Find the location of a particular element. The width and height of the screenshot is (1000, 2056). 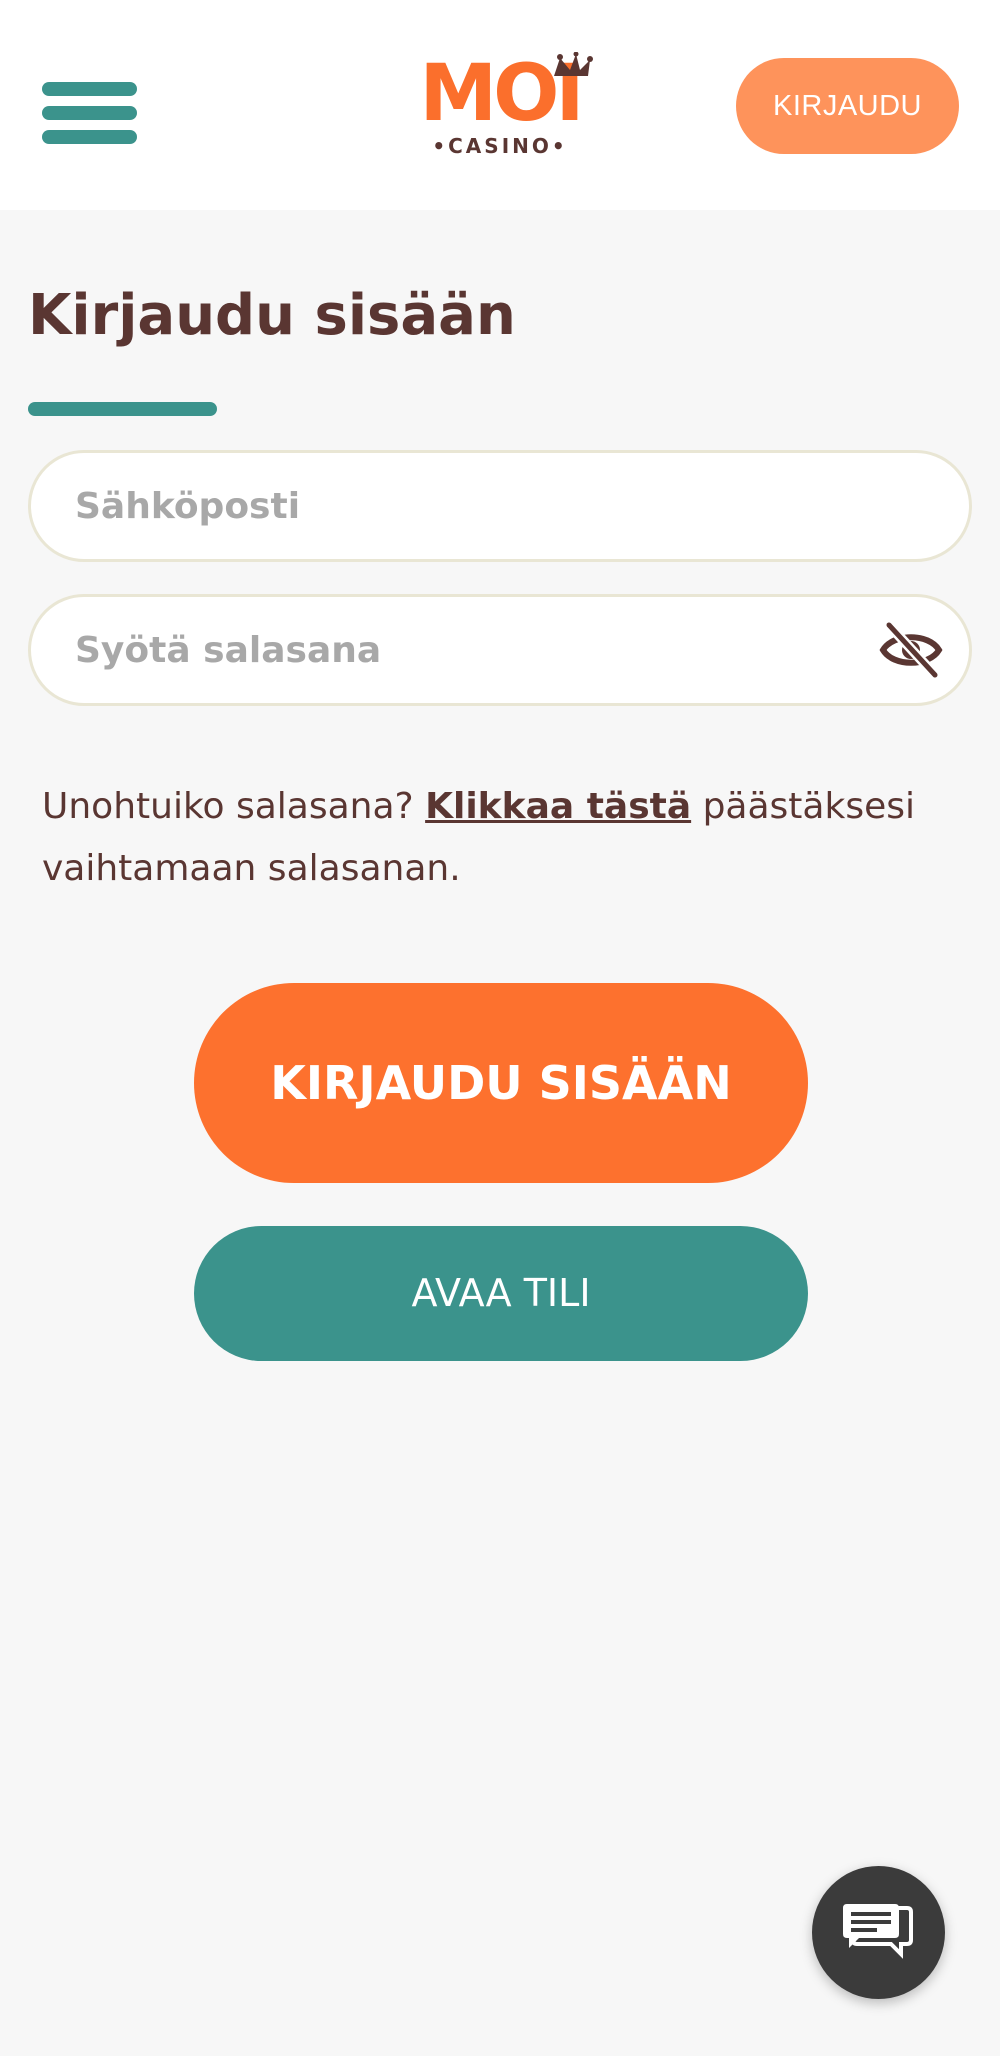

header-login-button: KIRJAUDU is located at coordinates (847, 106).